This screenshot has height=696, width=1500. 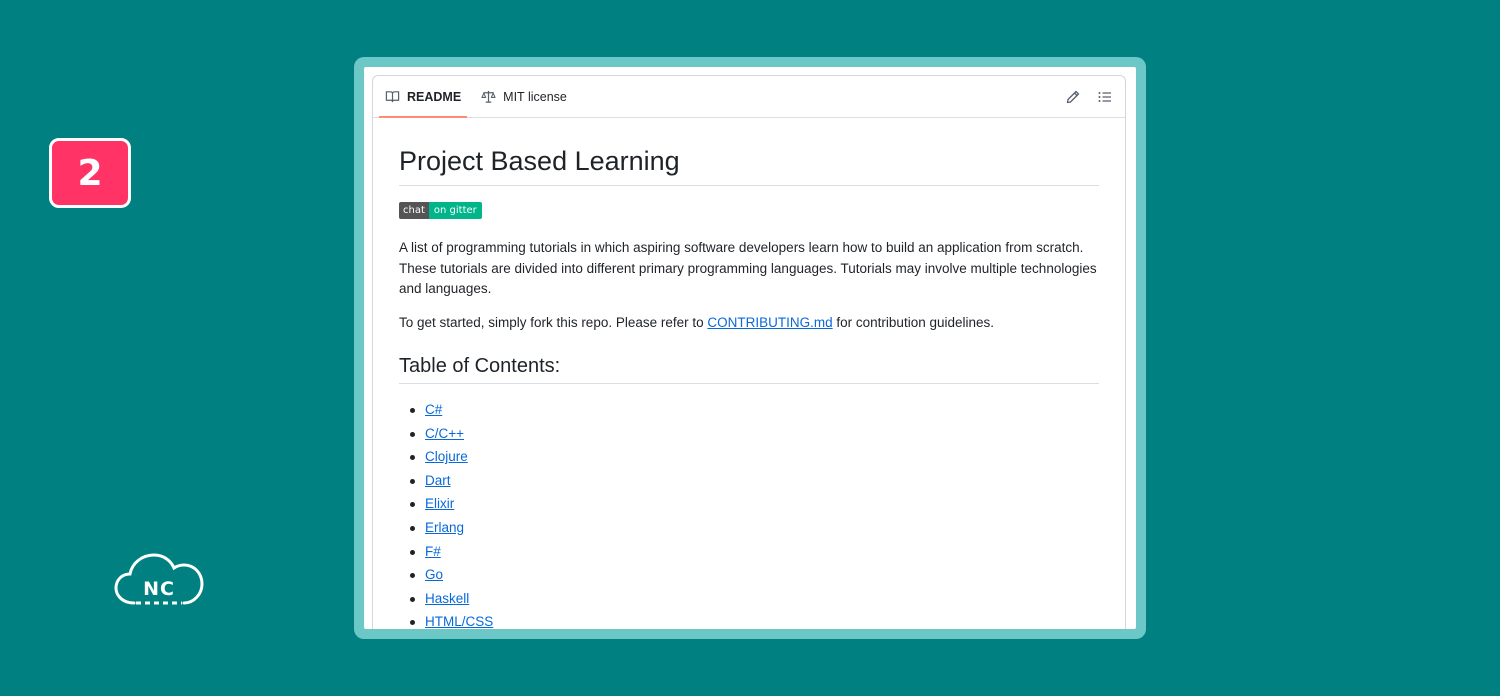 I want to click on tab-mit-license: MIT license, so click(x=524, y=96).